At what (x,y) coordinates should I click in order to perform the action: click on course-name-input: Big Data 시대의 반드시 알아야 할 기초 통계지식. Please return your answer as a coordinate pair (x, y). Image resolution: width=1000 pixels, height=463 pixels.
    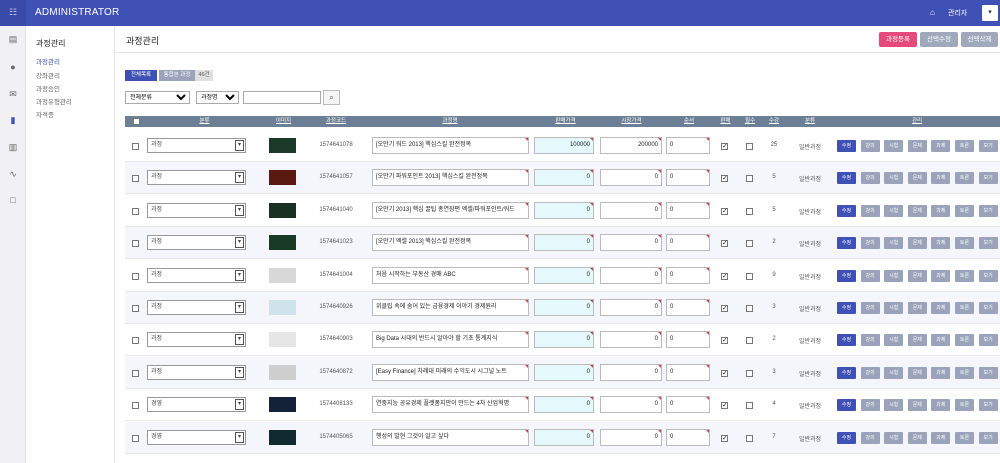
    Looking at the image, I should click on (450, 340).